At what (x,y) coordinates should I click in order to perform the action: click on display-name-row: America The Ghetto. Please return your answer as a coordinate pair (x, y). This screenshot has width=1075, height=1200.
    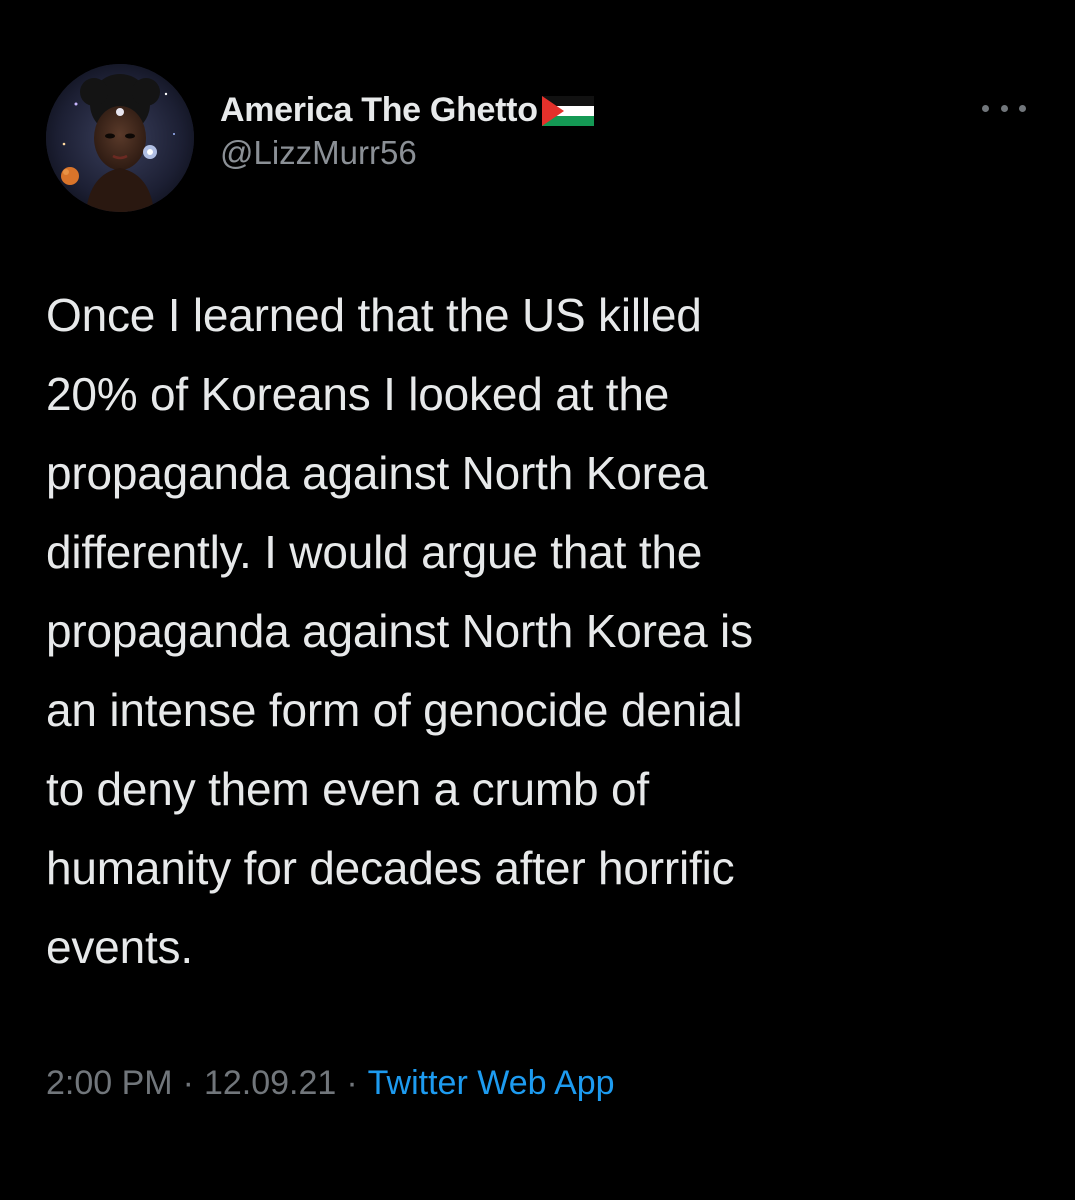
    Looking at the image, I should click on (407, 110).